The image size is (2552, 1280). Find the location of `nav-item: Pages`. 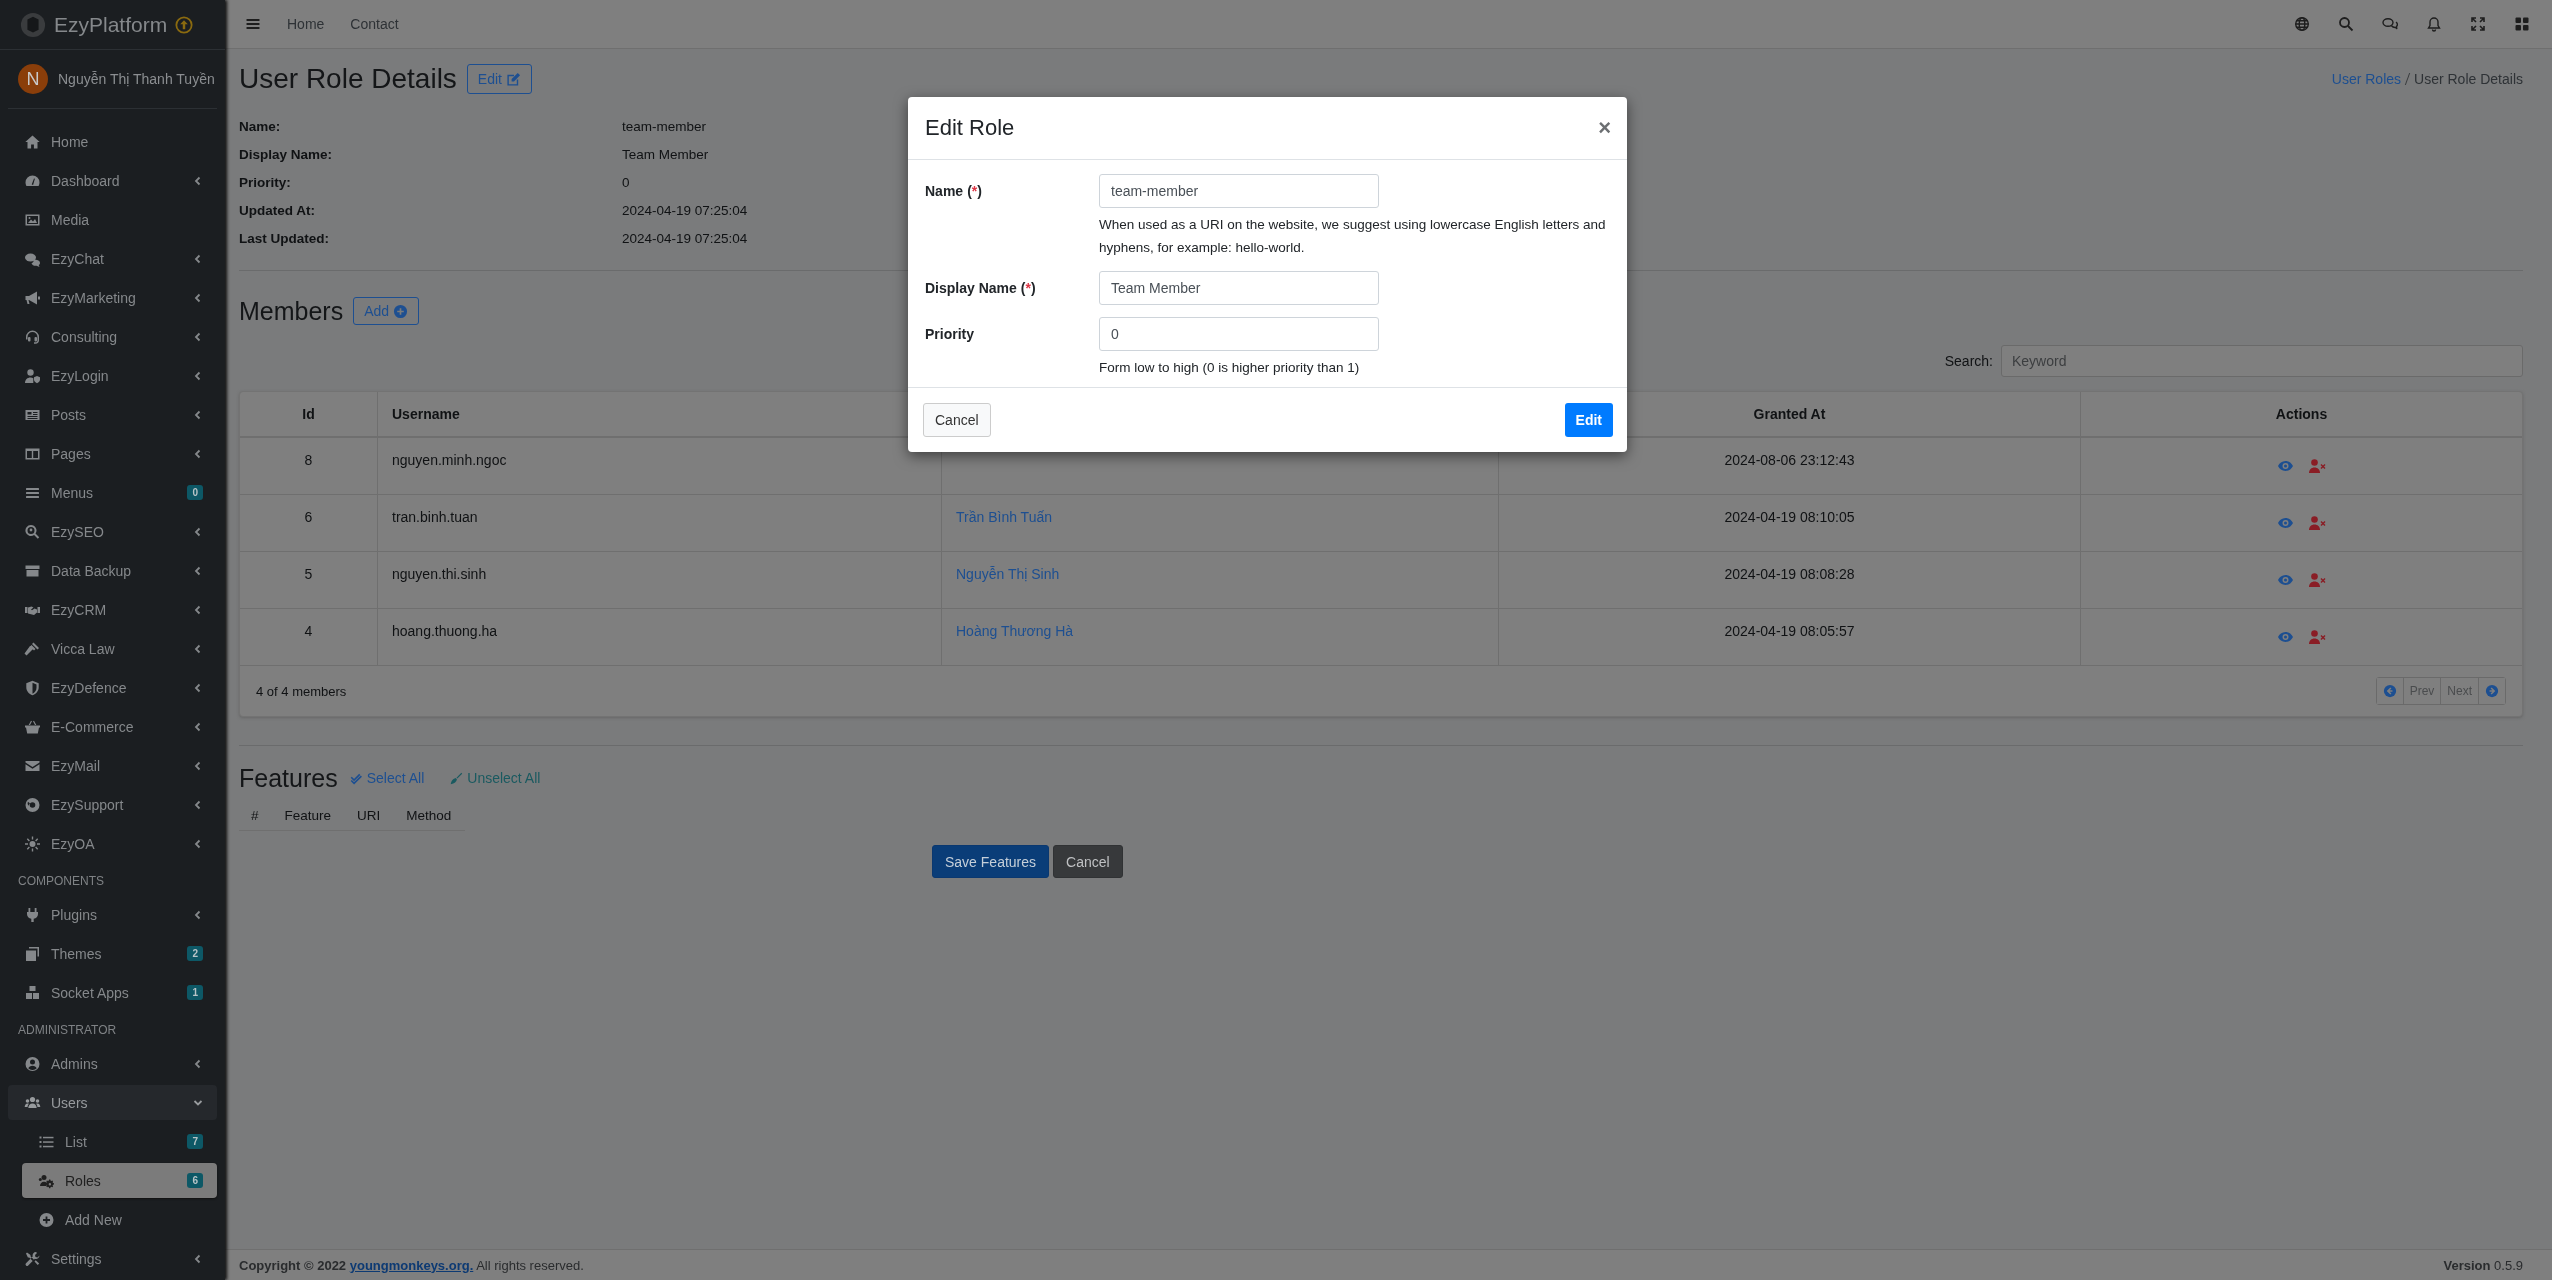

nav-item: Pages is located at coordinates (112, 453).